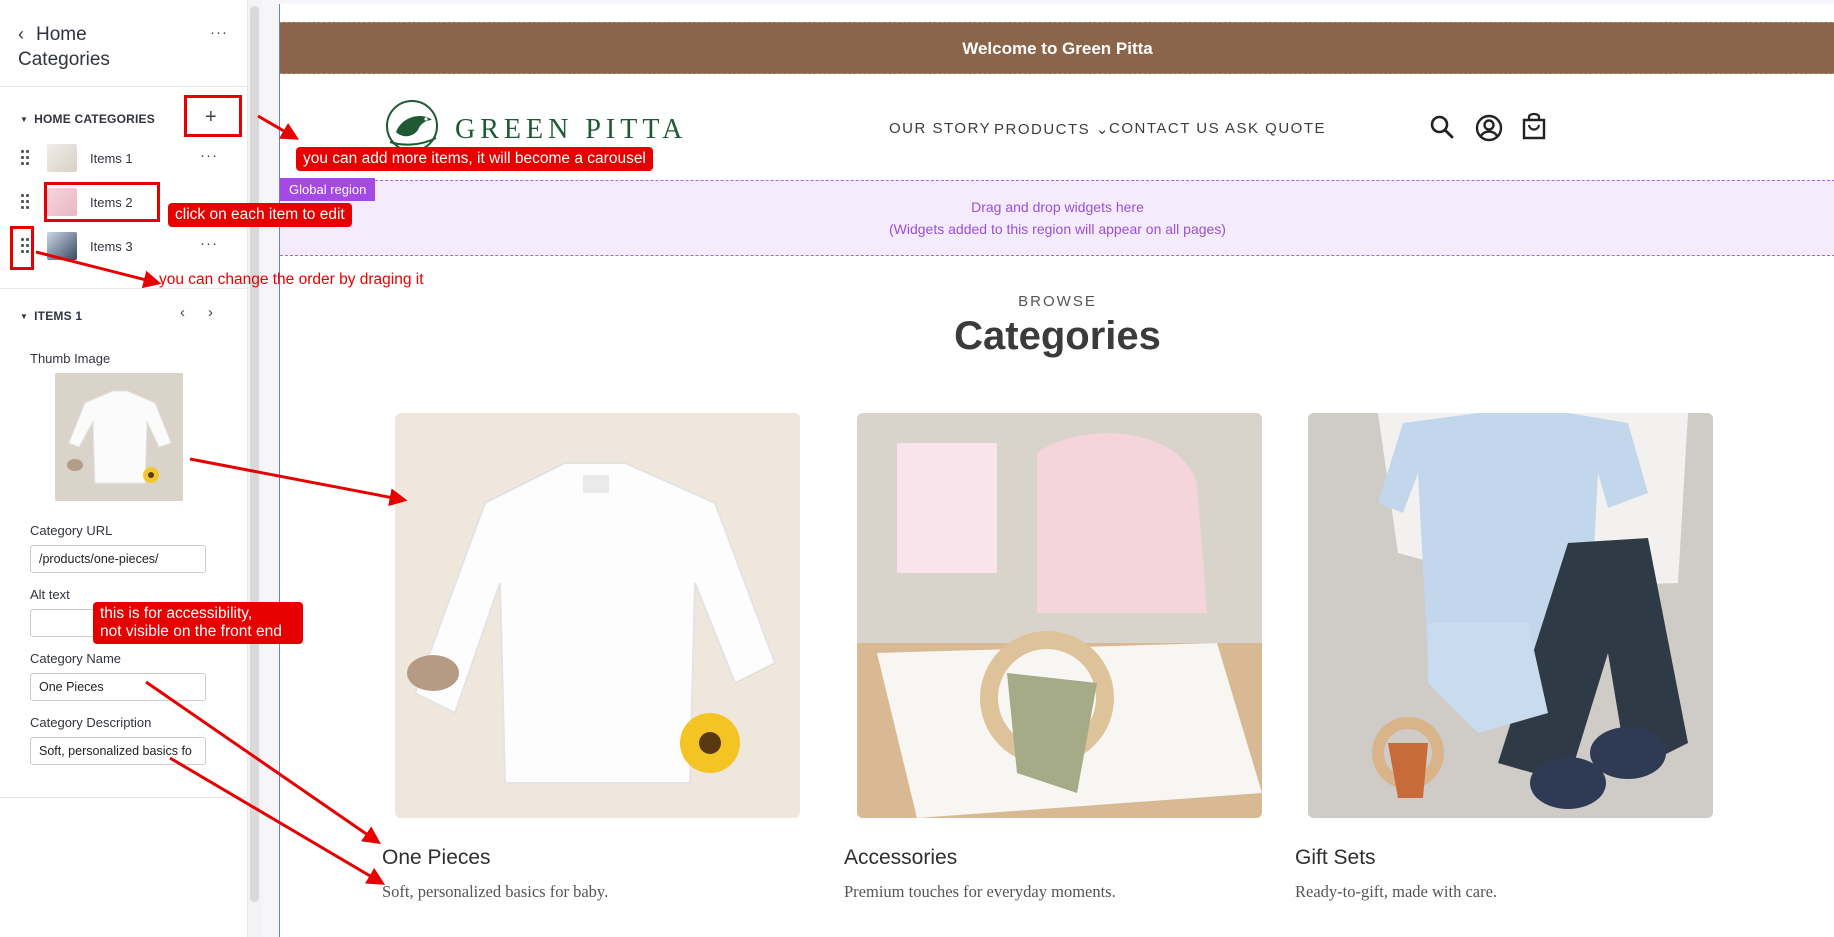 The height and width of the screenshot is (937, 1834). Describe the element at coordinates (94, 119) in the screenshot. I see `section-title: HOME CATEGORIES` at that location.